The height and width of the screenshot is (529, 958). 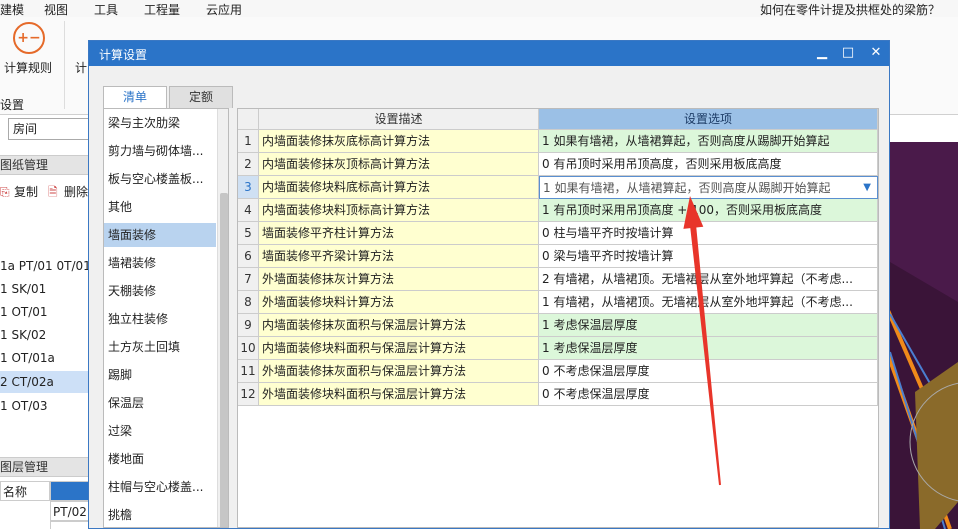 I want to click on row-number: 7, so click(x=248, y=279).